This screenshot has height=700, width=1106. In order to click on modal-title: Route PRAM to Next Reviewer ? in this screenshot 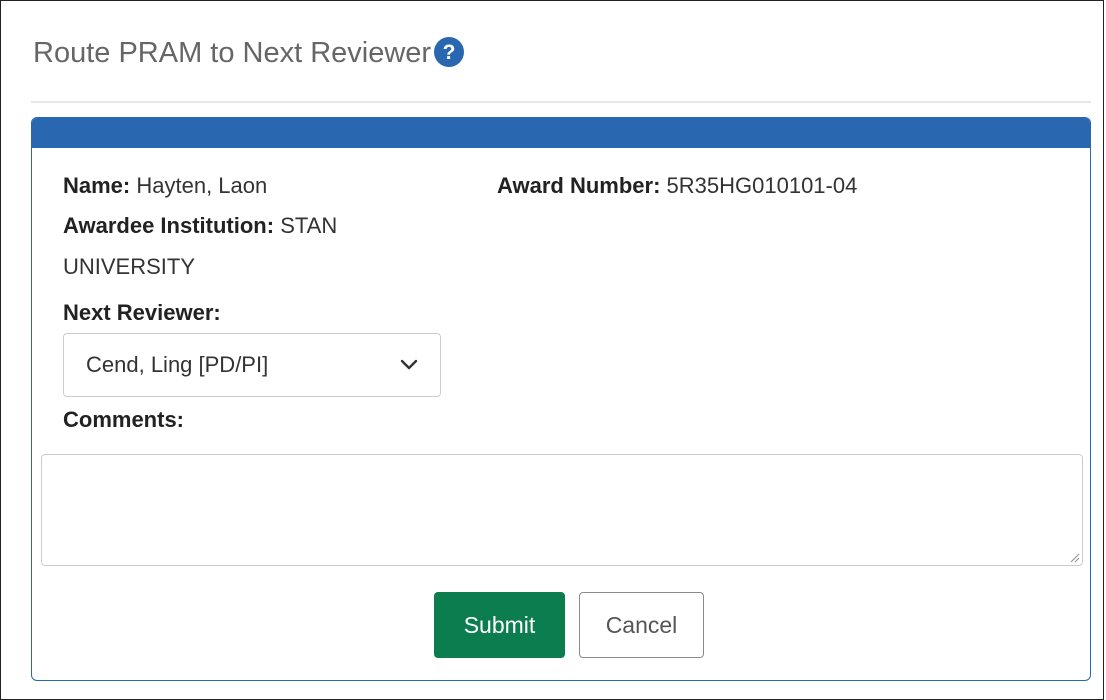, I will do `click(249, 53)`.